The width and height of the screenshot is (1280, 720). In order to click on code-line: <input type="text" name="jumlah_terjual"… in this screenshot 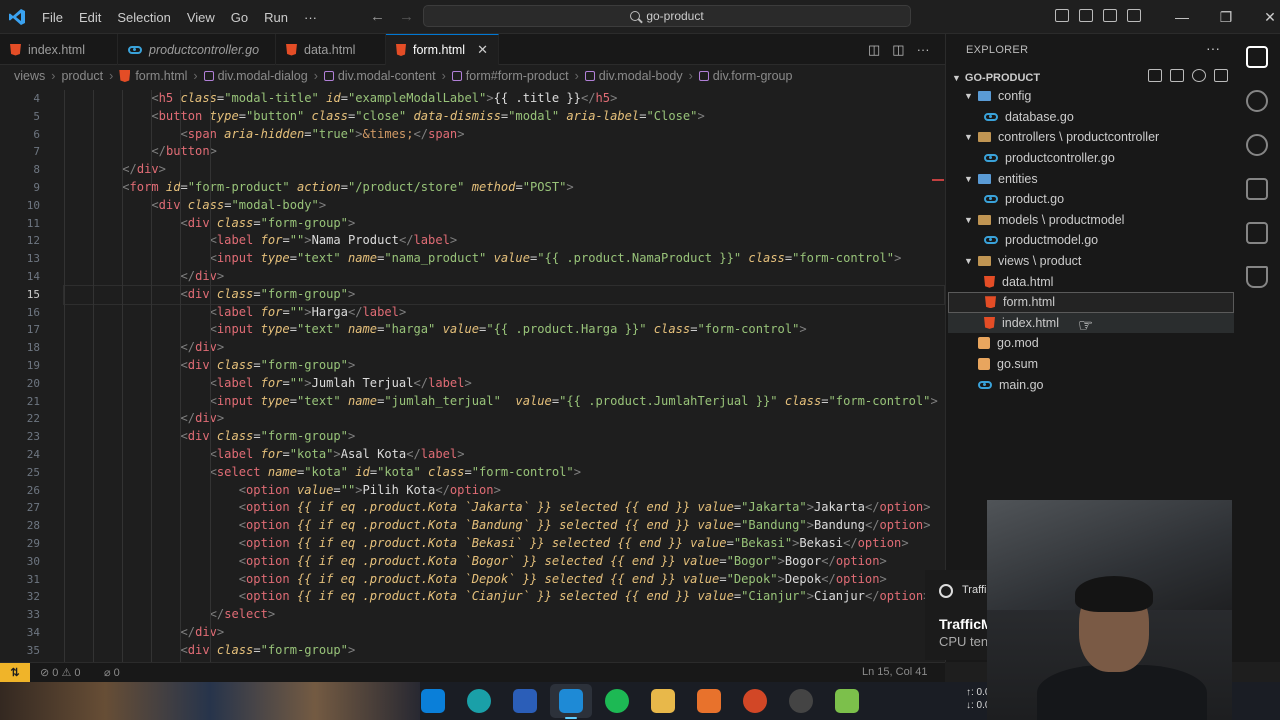, I will do `click(504, 402)`.